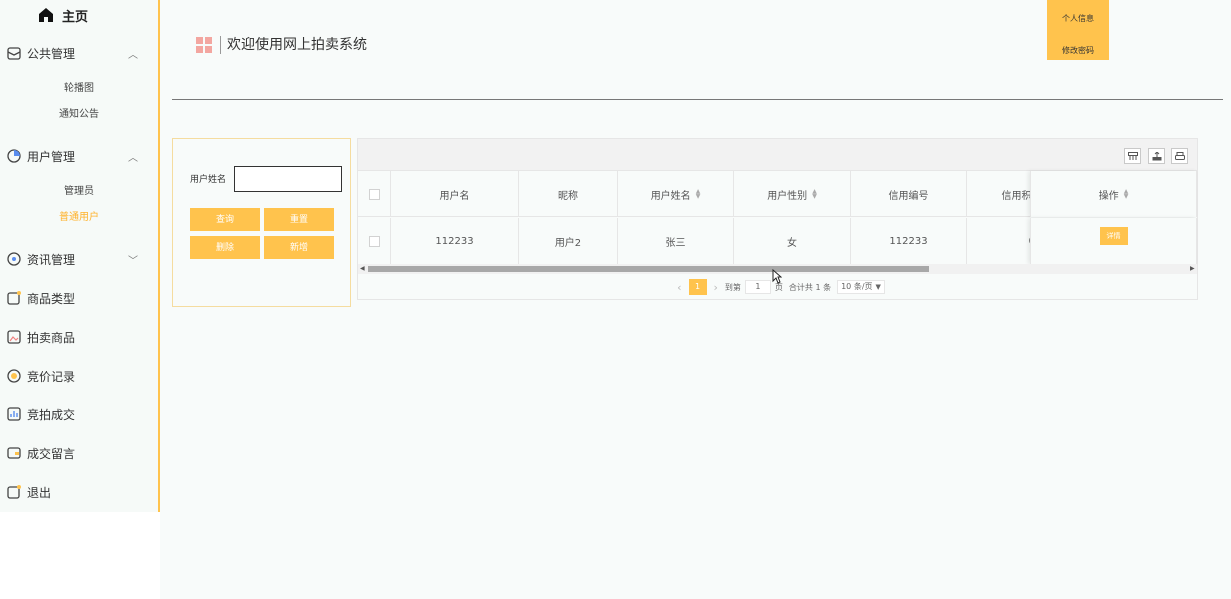  I want to click on column-header-action: 操作 ▲ ▼, so click(1113, 194).